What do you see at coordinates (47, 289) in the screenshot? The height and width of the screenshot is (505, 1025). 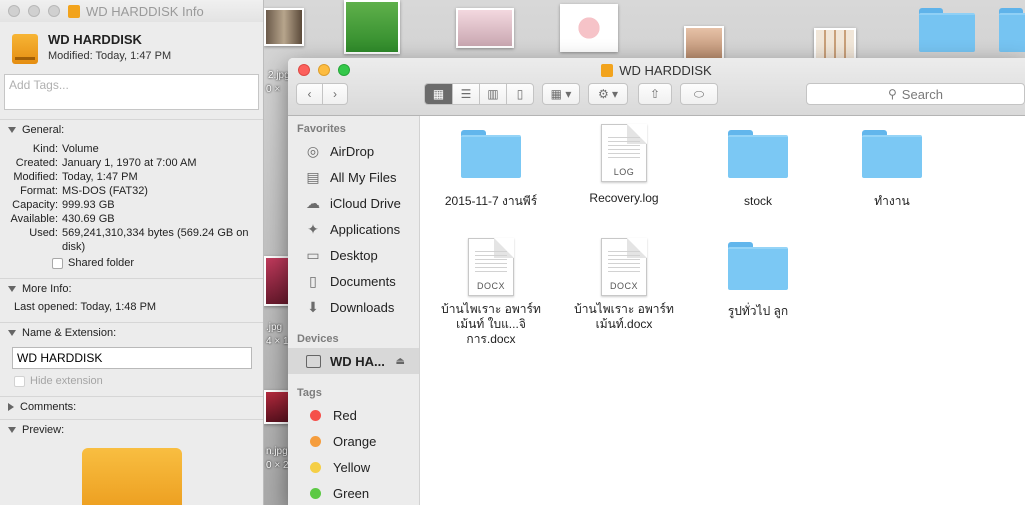 I see `section-heading: More Info:` at bounding box center [47, 289].